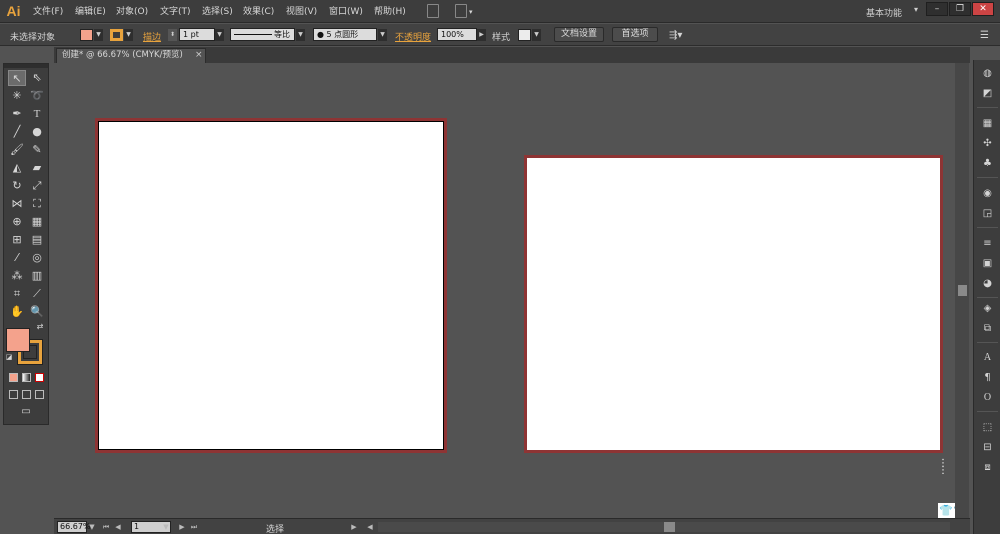  Describe the element at coordinates (17, 78) in the screenshot. I see `selection-tool-icon: ↖` at that location.